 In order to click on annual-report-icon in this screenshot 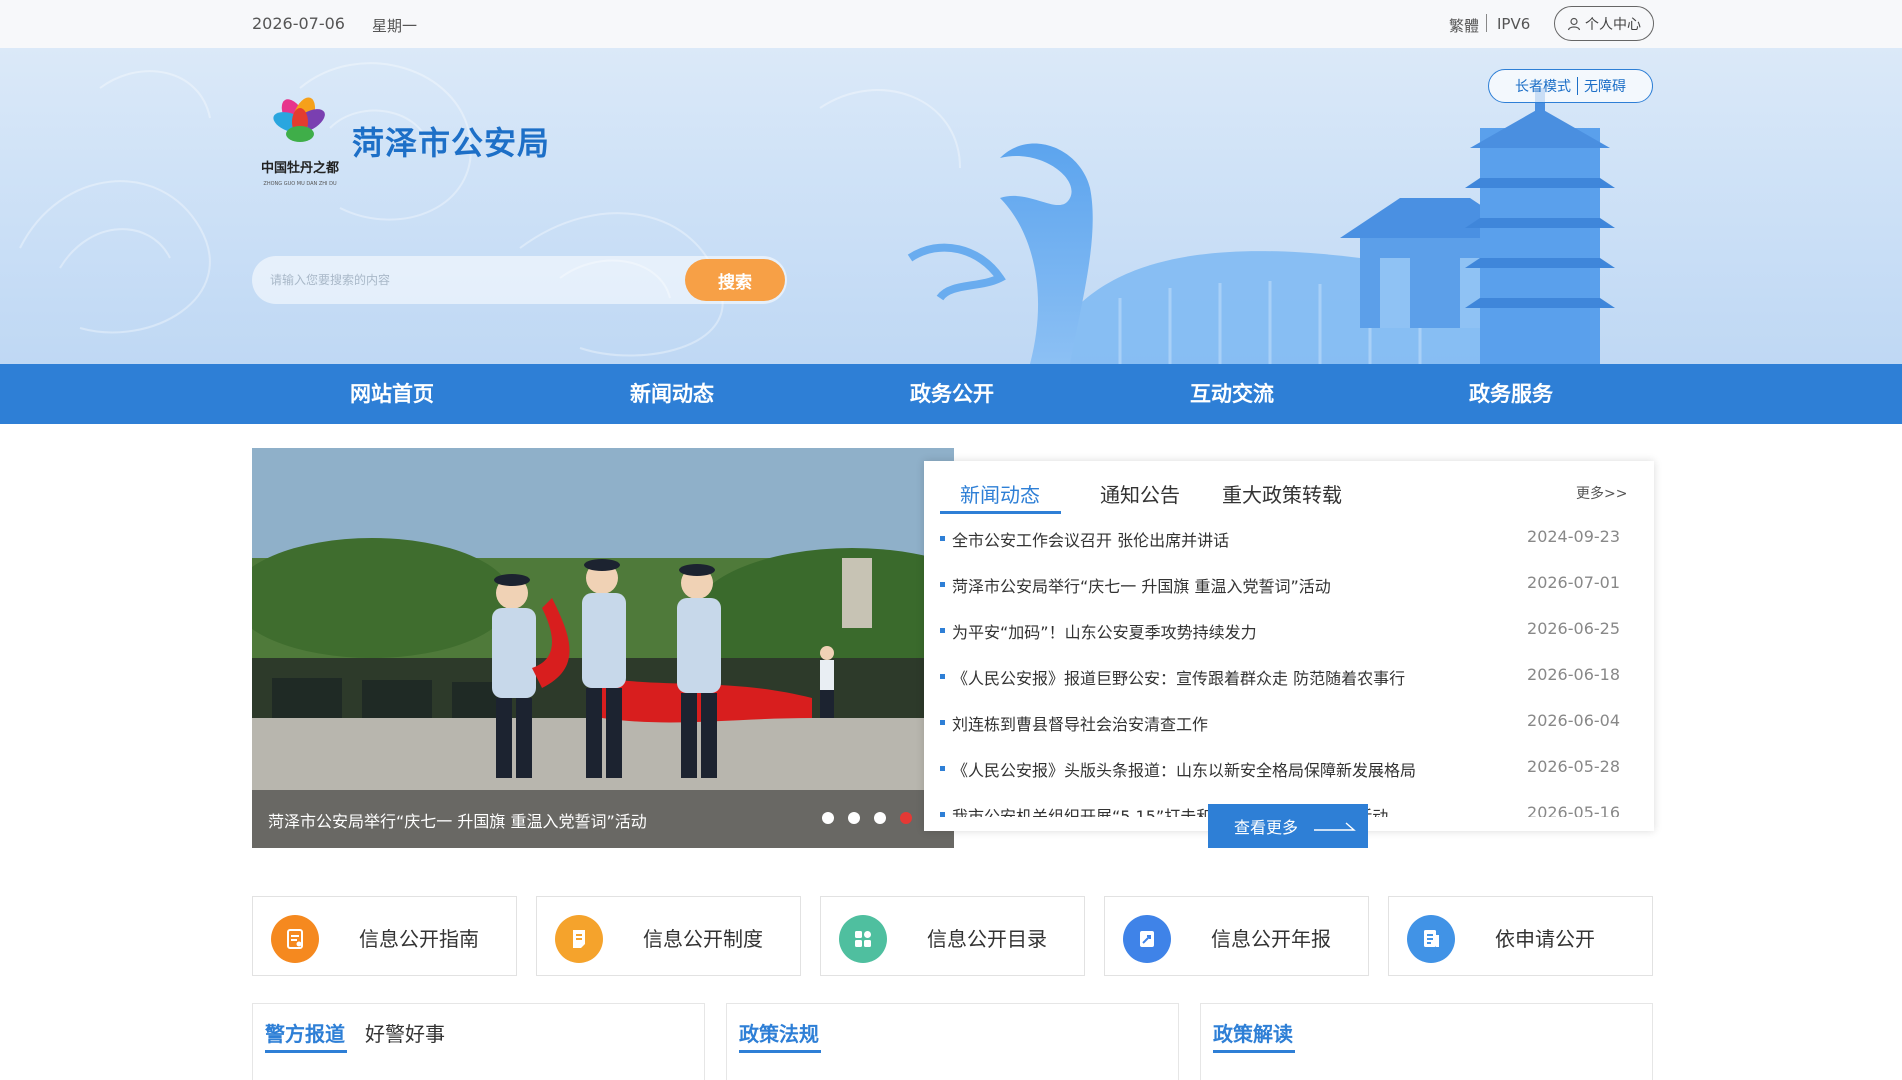, I will do `click(1147, 939)`.